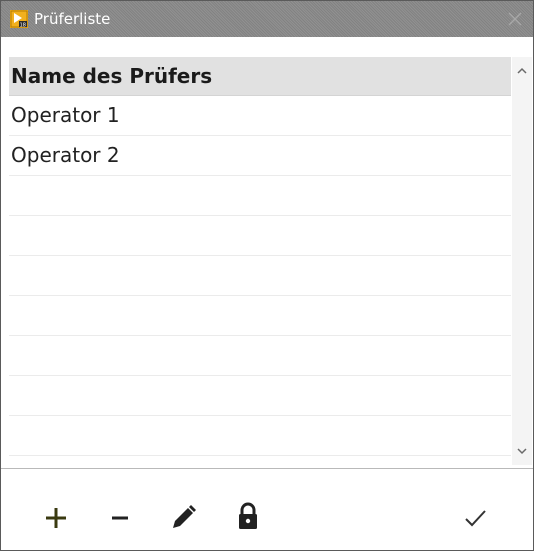 Image resolution: width=534 pixels, height=551 pixels. I want to click on close-icon, so click(515, 19).